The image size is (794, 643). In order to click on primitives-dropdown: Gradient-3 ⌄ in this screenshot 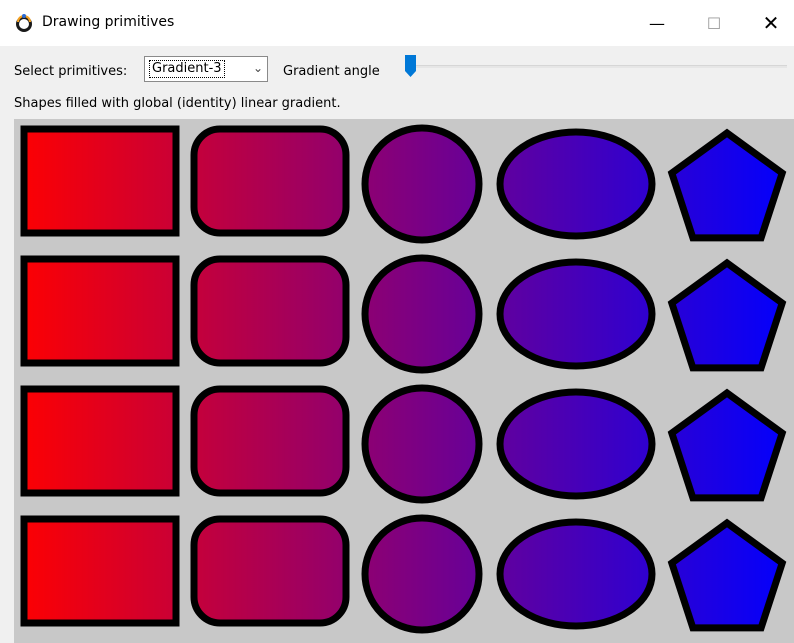, I will do `click(206, 69)`.